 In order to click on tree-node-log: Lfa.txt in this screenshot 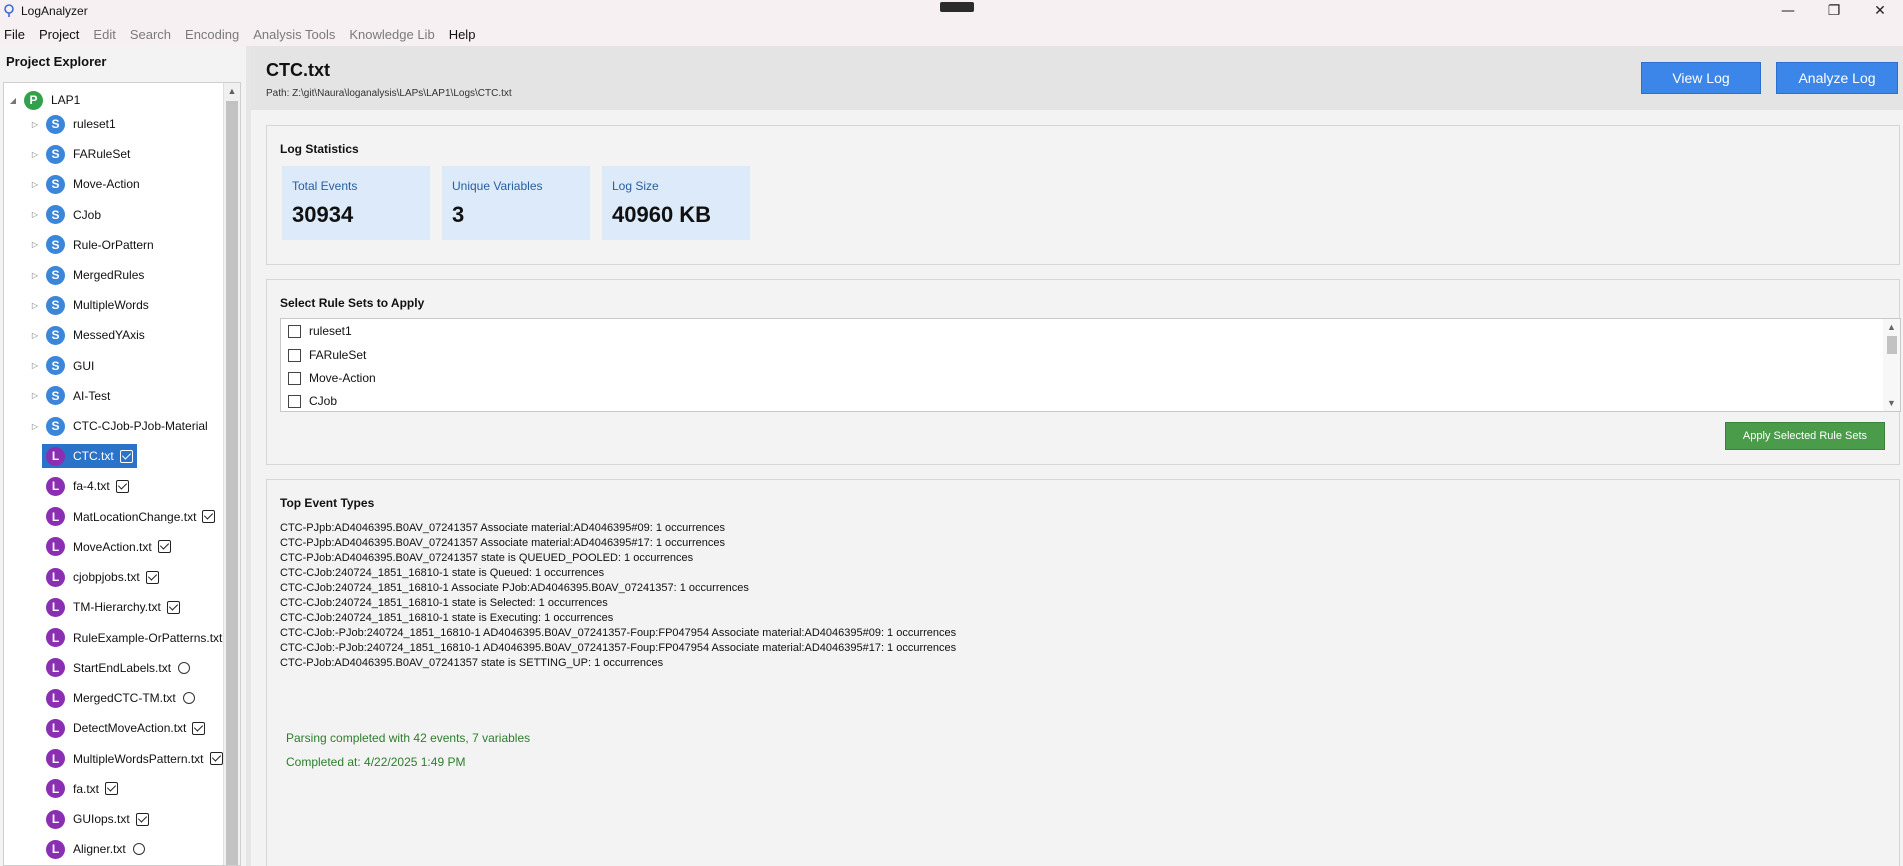, I will do `click(82, 789)`.